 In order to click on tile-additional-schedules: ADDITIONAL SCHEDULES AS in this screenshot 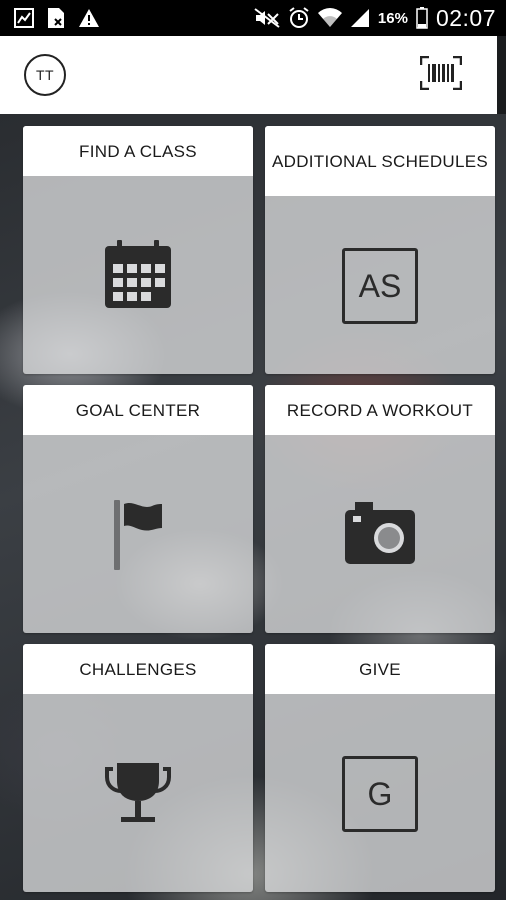, I will do `click(380, 250)`.